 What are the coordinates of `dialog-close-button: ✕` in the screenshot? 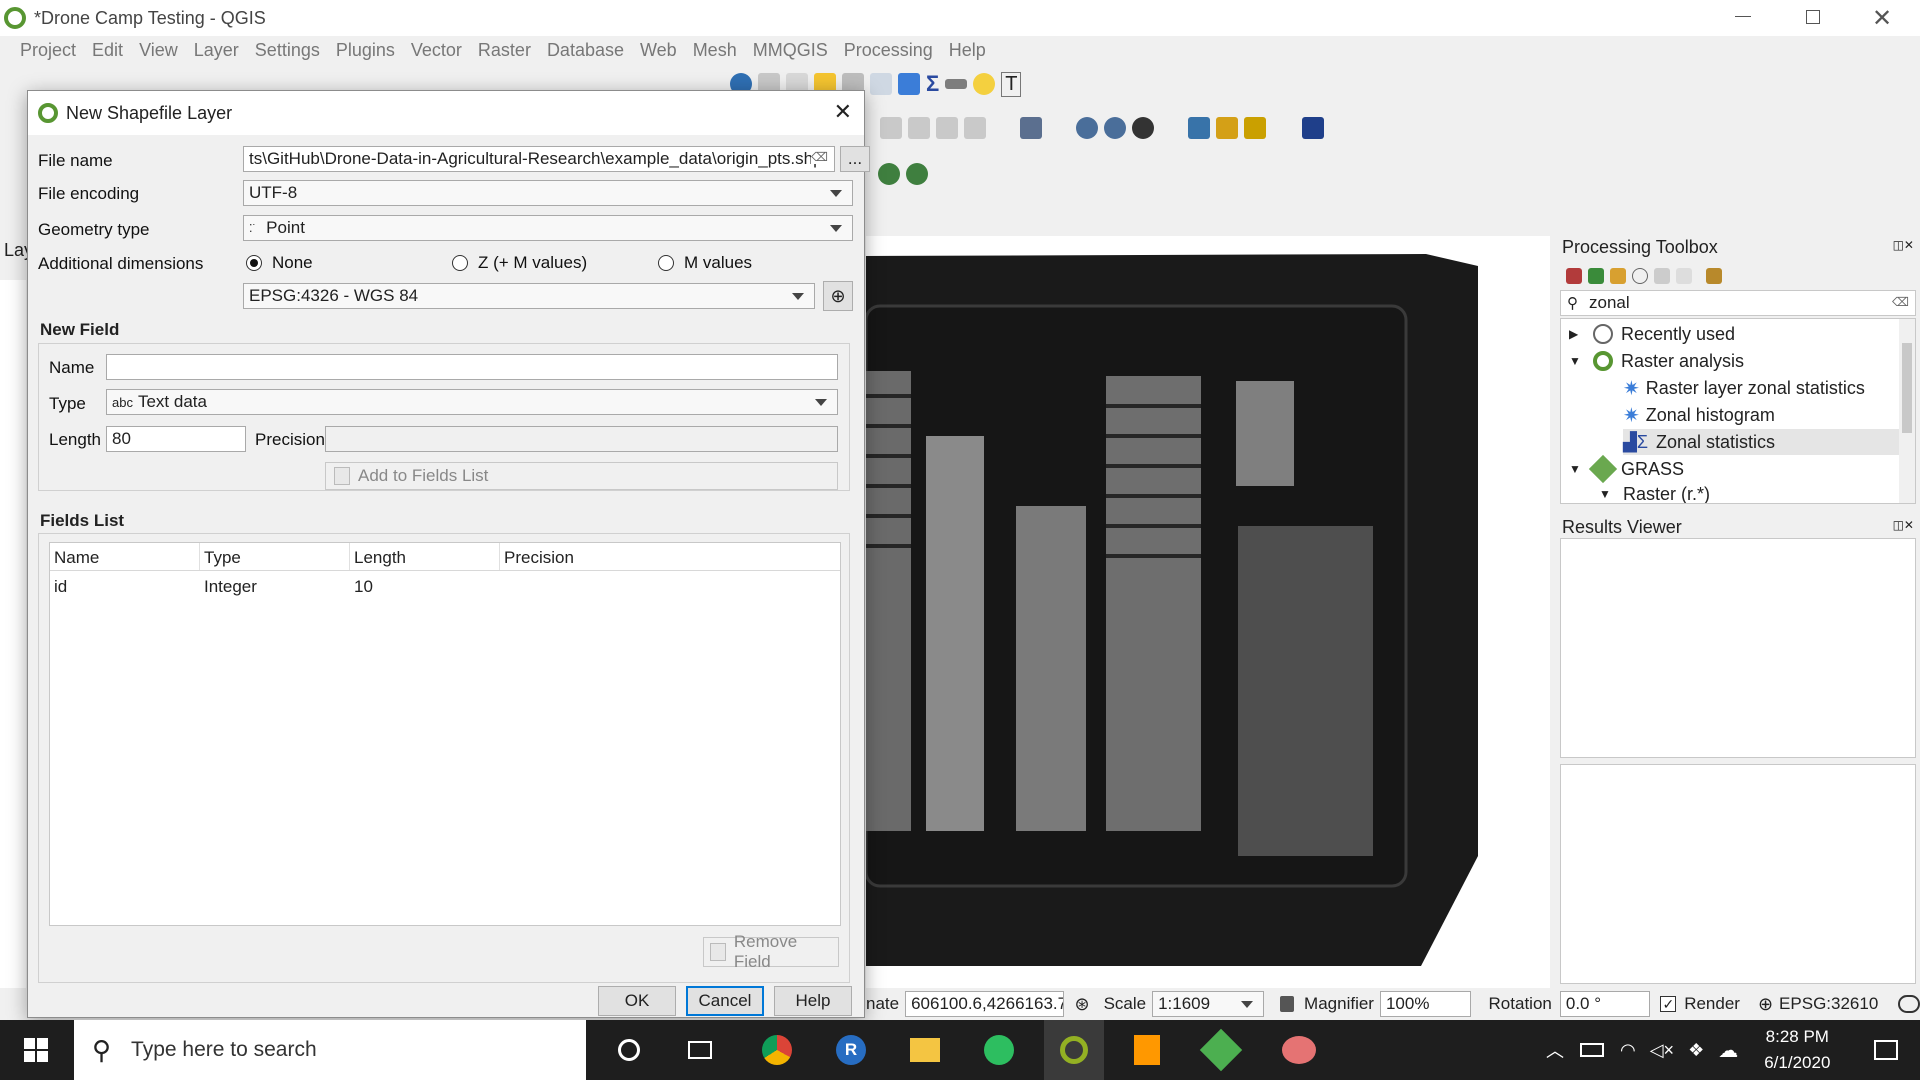 It's located at (843, 112).